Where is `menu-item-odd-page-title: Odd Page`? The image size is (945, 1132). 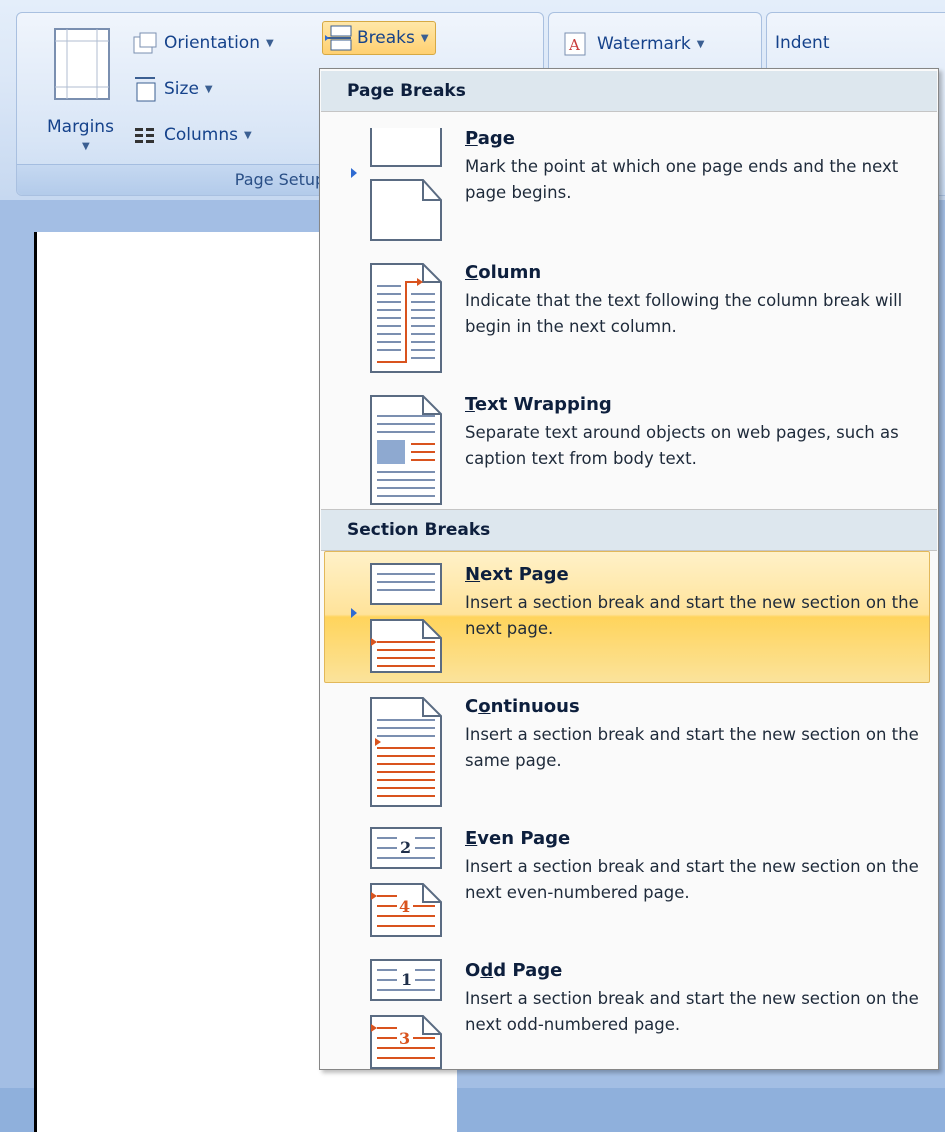
menu-item-odd-page-title: Odd Page is located at coordinates (514, 970).